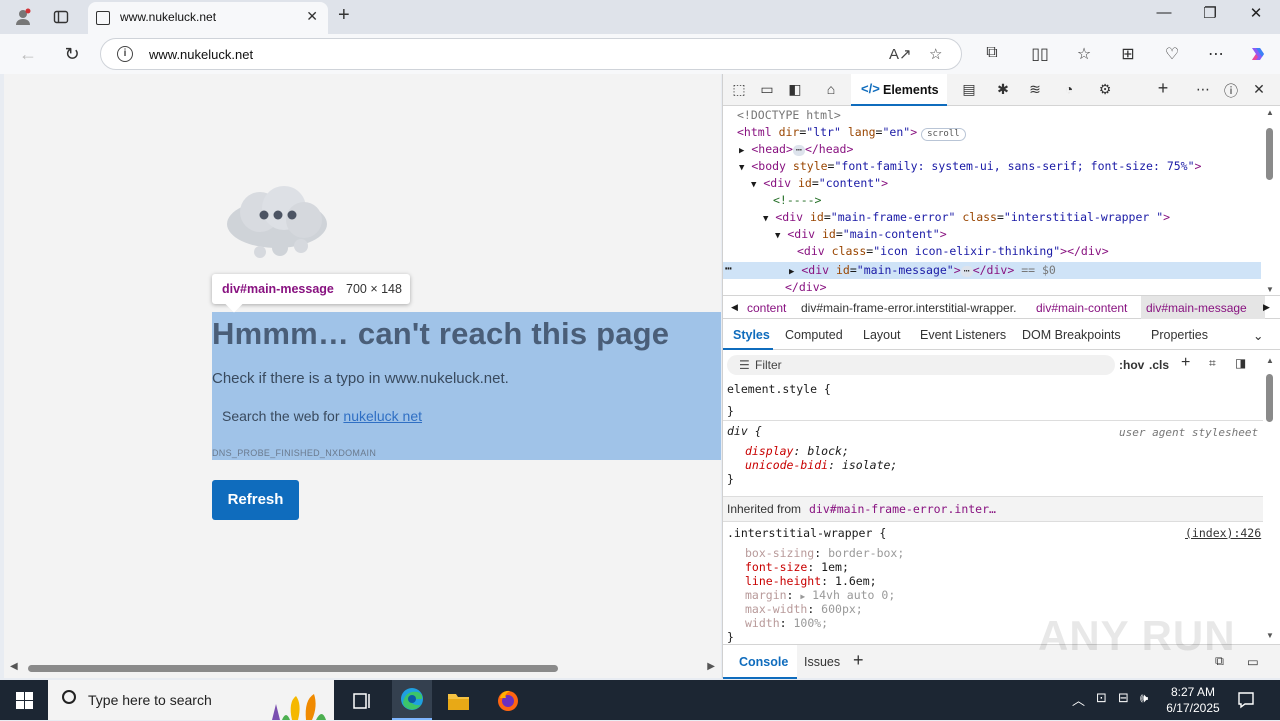  What do you see at coordinates (1078, 699) in the screenshot?
I see `show-hidden-icons-chevron: ︿` at bounding box center [1078, 699].